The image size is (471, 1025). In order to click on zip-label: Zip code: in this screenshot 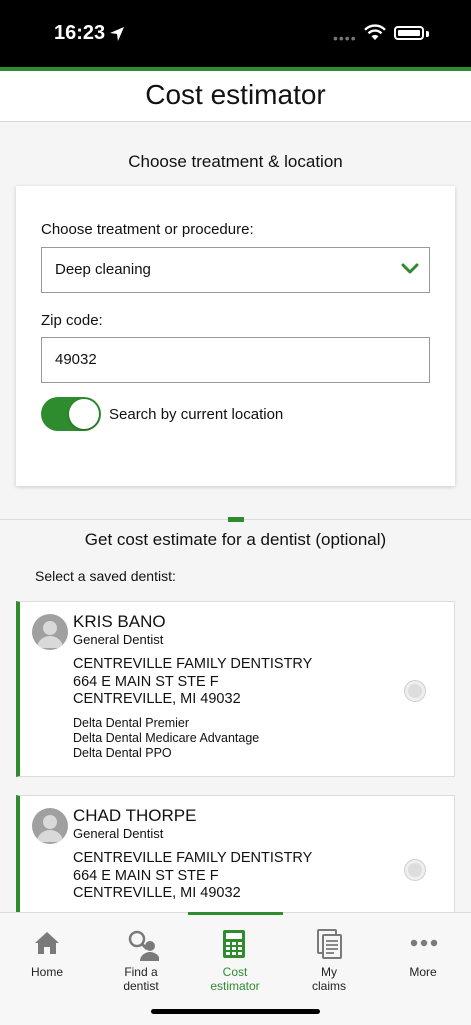, I will do `click(72, 320)`.